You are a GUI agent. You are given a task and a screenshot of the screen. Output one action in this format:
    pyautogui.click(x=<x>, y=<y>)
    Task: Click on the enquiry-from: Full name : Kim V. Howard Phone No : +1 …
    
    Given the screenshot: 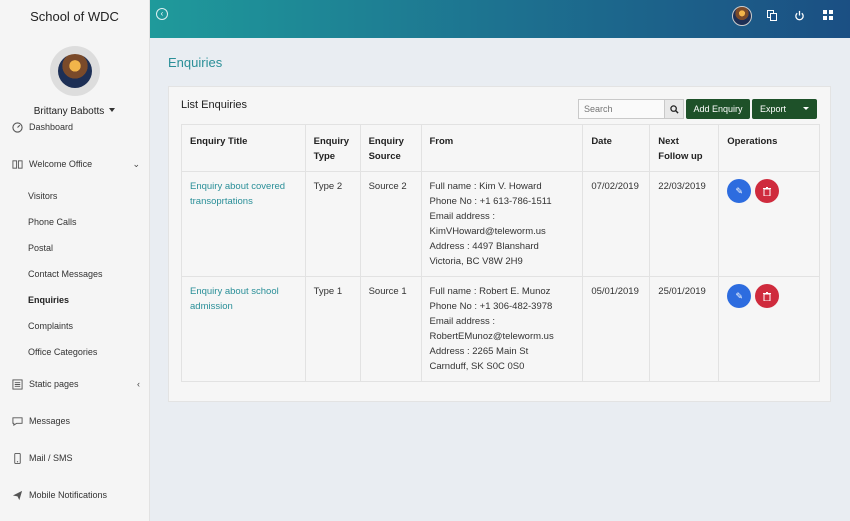 What is the action you would take?
    pyautogui.click(x=502, y=224)
    